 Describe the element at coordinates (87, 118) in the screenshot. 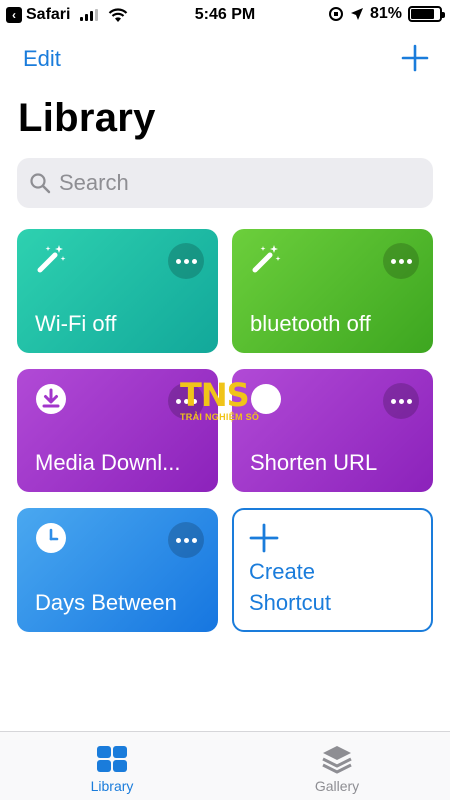

I see `page-title: Library` at that location.